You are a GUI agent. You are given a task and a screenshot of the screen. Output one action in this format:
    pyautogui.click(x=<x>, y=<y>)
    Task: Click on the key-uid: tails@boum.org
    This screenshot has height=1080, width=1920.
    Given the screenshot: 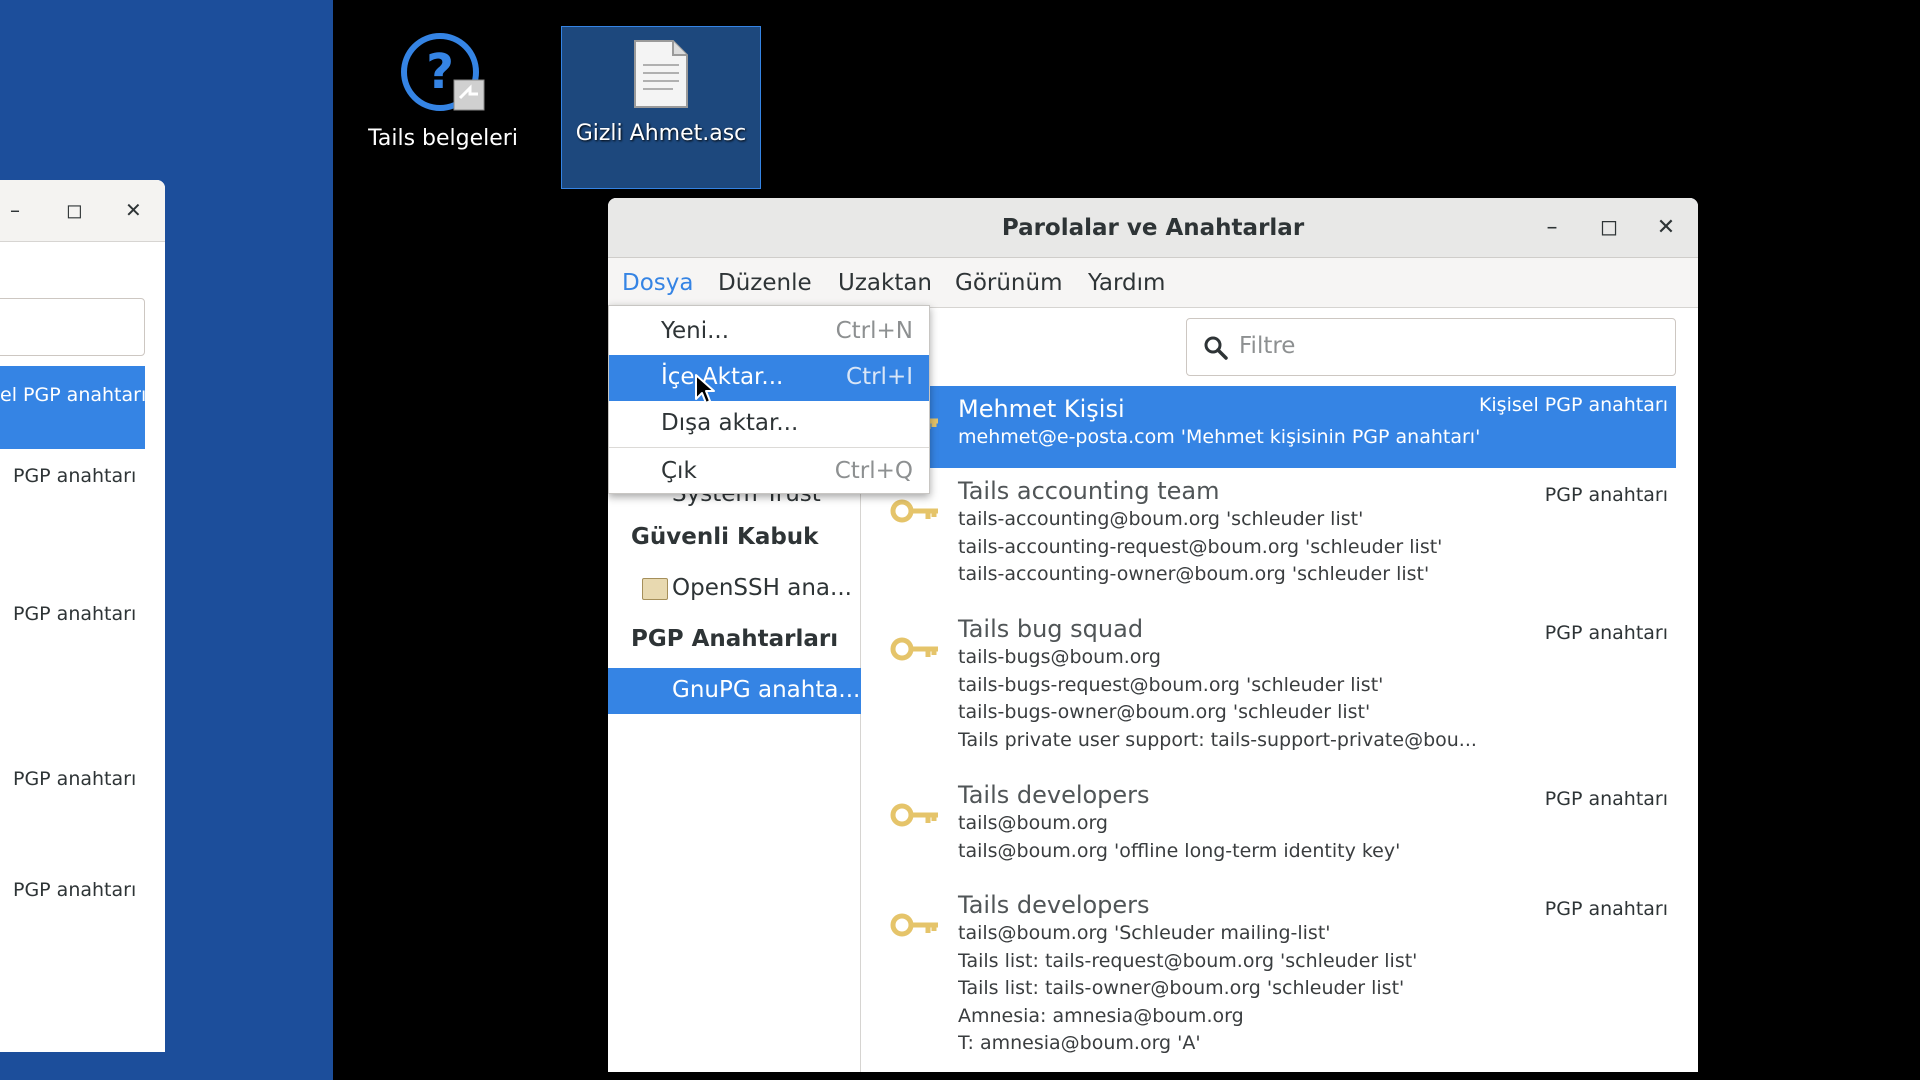 What is the action you would take?
    pyautogui.click(x=1033, y=823)
    